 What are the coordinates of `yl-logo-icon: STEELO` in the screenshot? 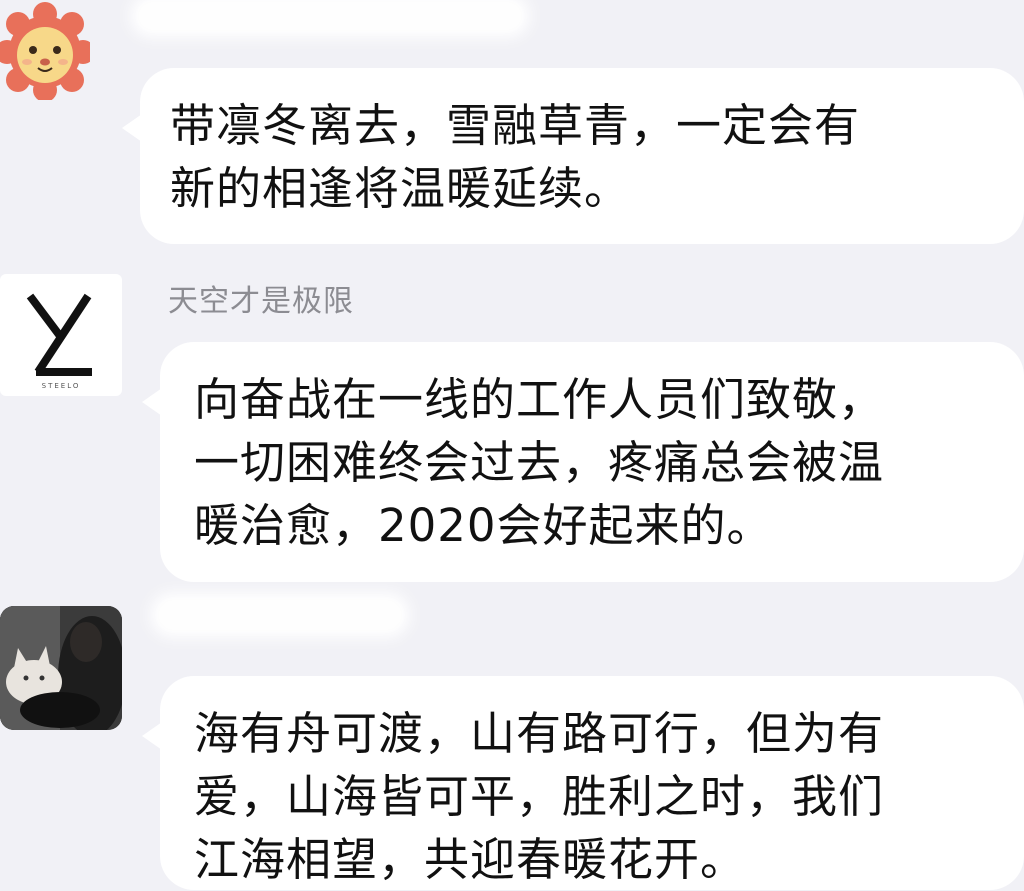 It's located at (59, 341).